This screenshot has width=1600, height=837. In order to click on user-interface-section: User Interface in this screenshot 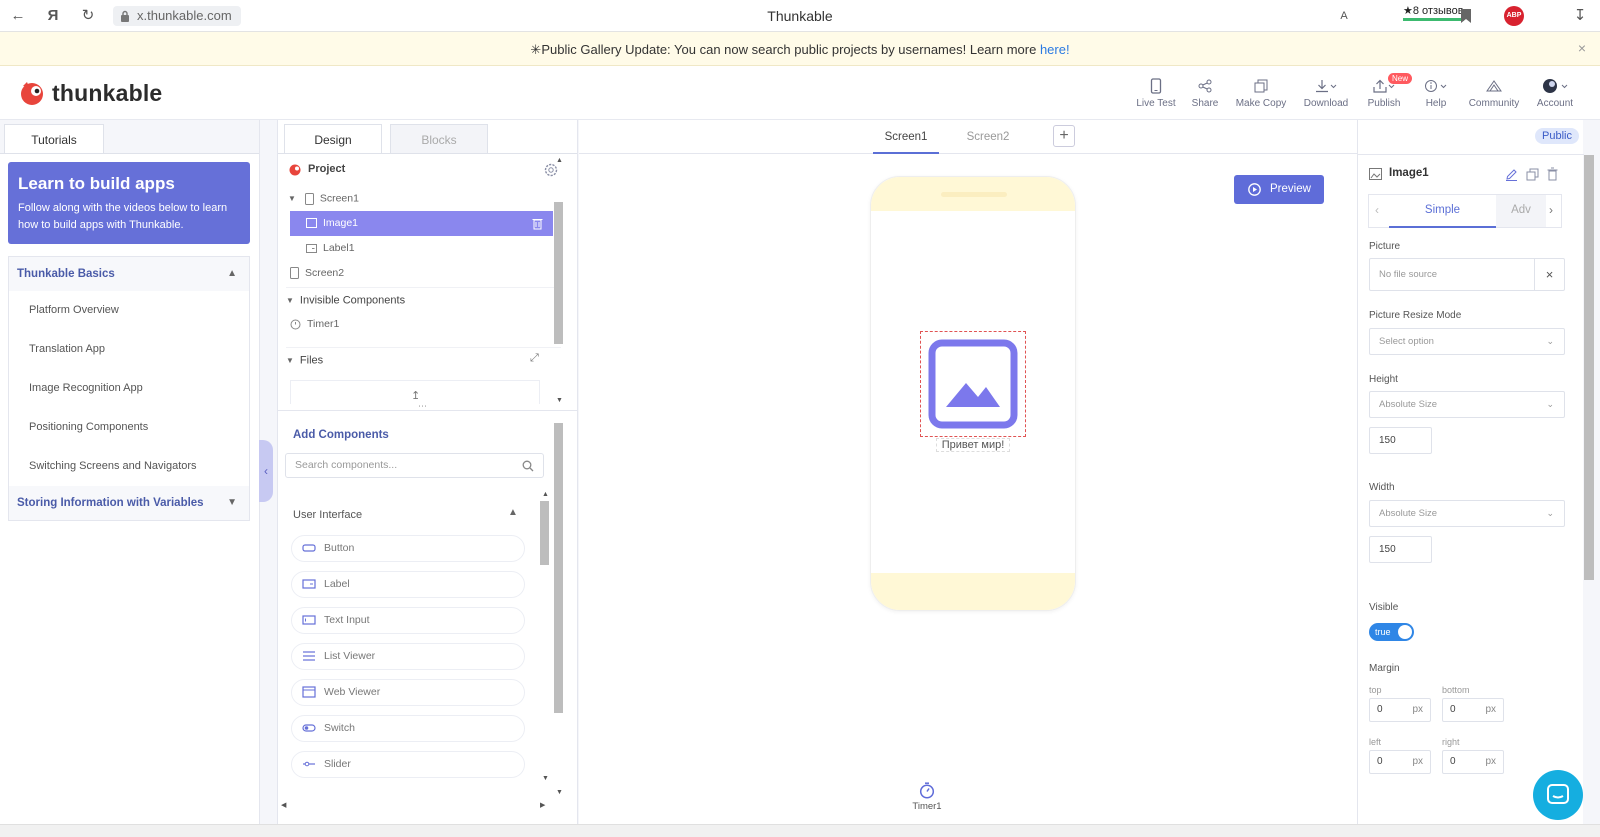, I will do `click(327, 515)`.